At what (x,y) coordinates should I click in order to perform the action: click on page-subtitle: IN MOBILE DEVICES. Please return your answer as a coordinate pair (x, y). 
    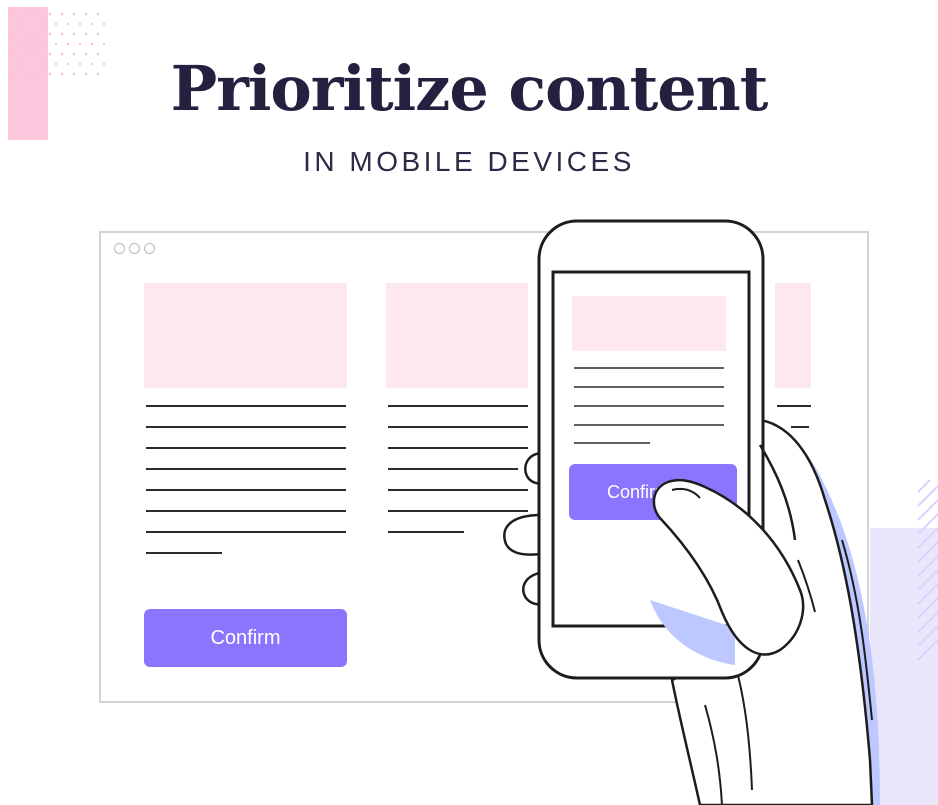
    Looking at the image, I should click on (469, 161).